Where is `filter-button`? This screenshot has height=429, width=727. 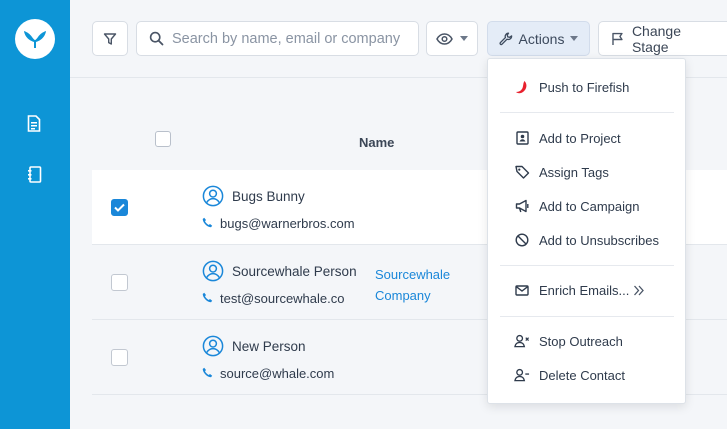 filter-button is located at coordinates (110, 38).